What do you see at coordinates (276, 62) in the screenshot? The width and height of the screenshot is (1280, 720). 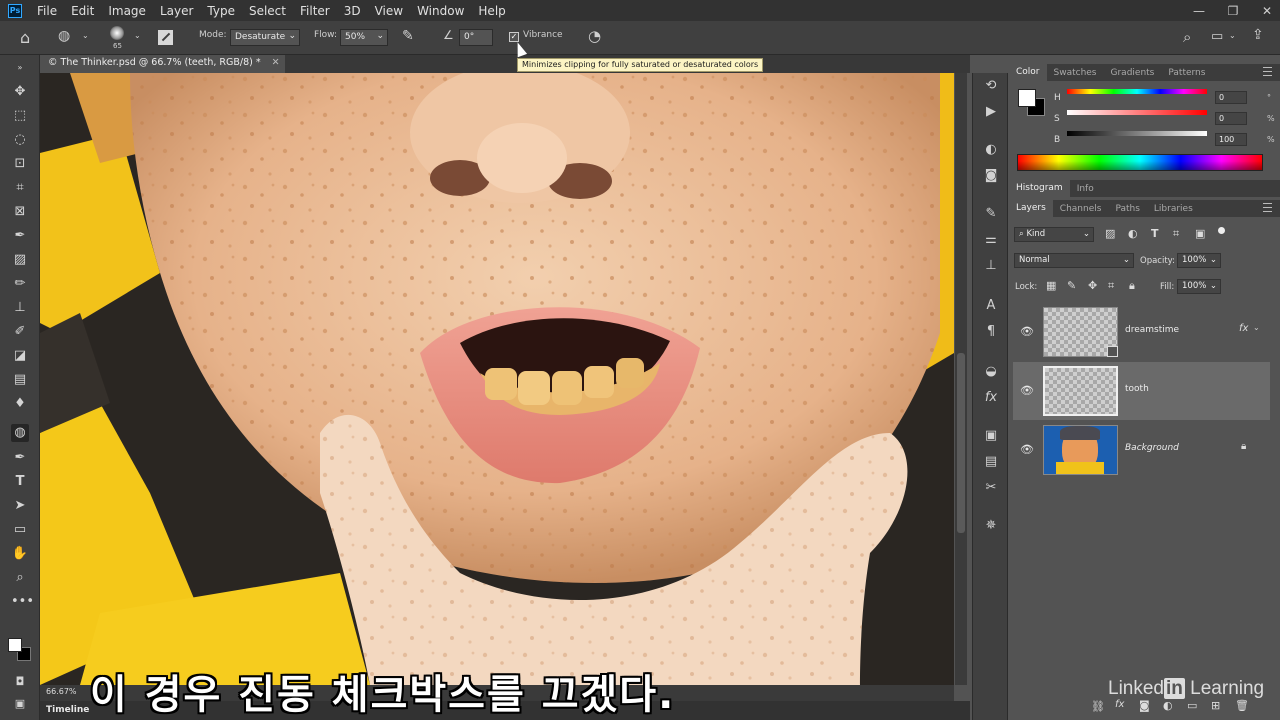 I see `close-tab-icon: ✕` at bounding box center [276, 62].